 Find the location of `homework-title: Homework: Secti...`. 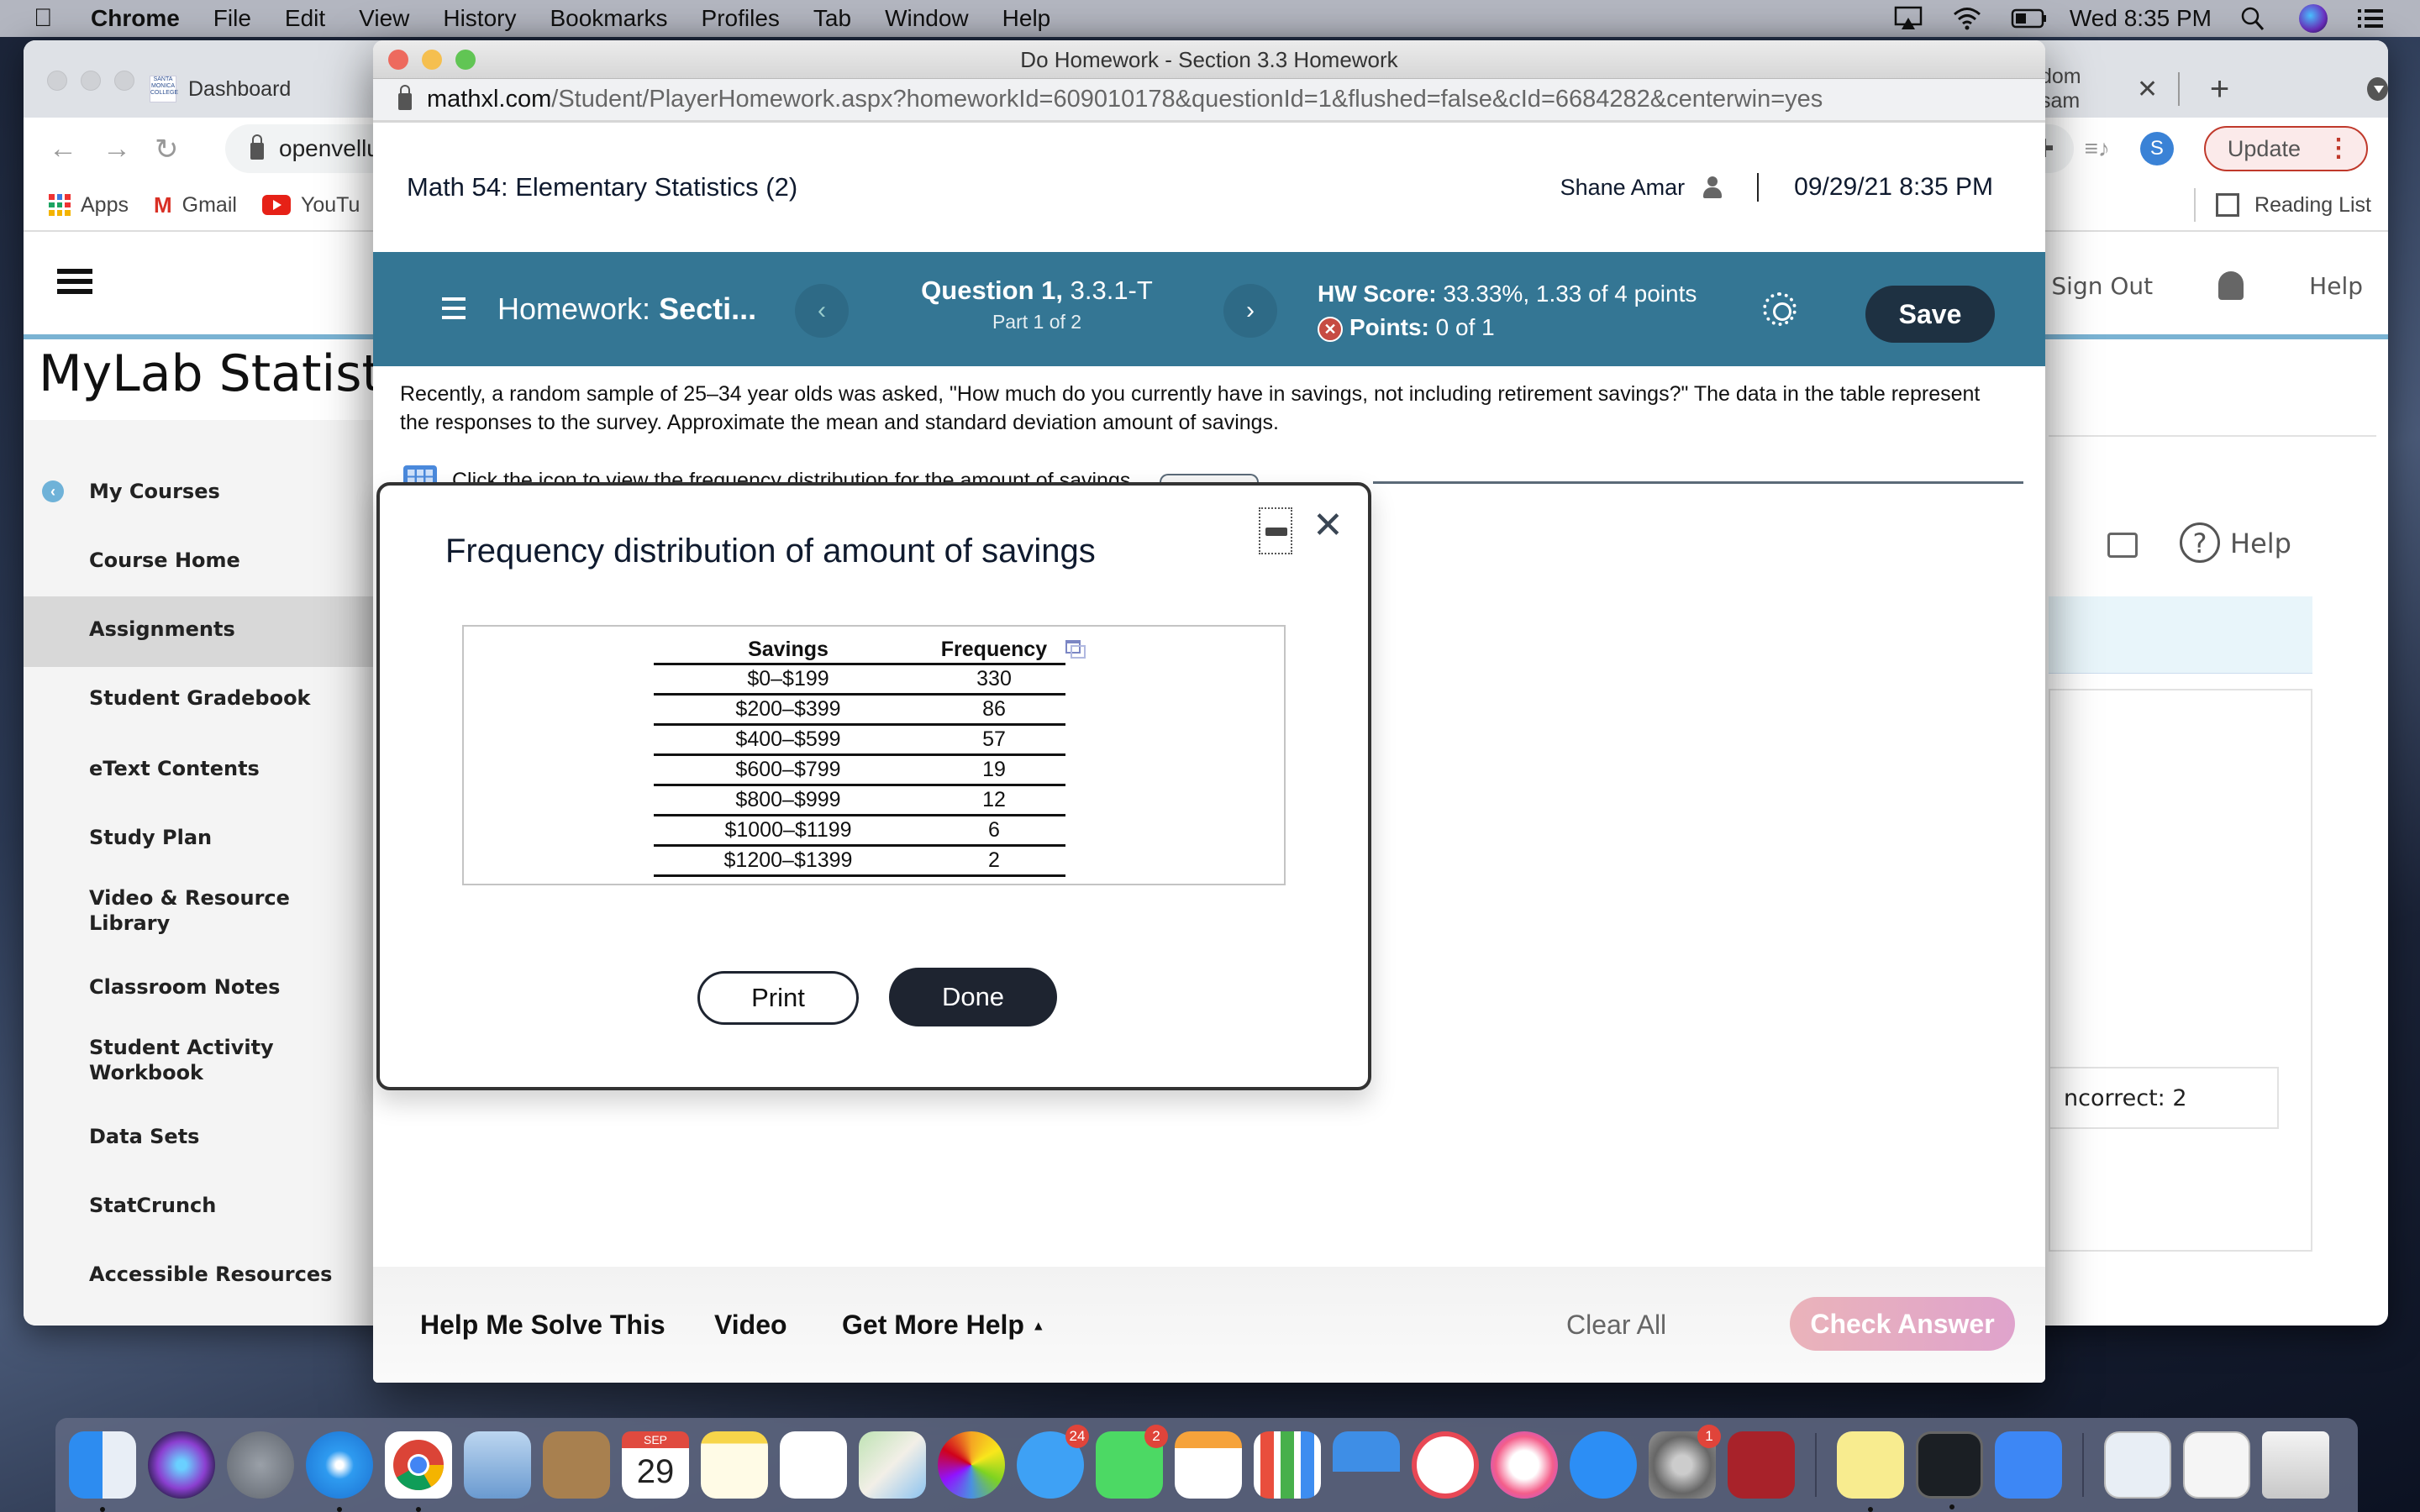

homework-title: Homework: Secti... is located at coordinates (627, 309).